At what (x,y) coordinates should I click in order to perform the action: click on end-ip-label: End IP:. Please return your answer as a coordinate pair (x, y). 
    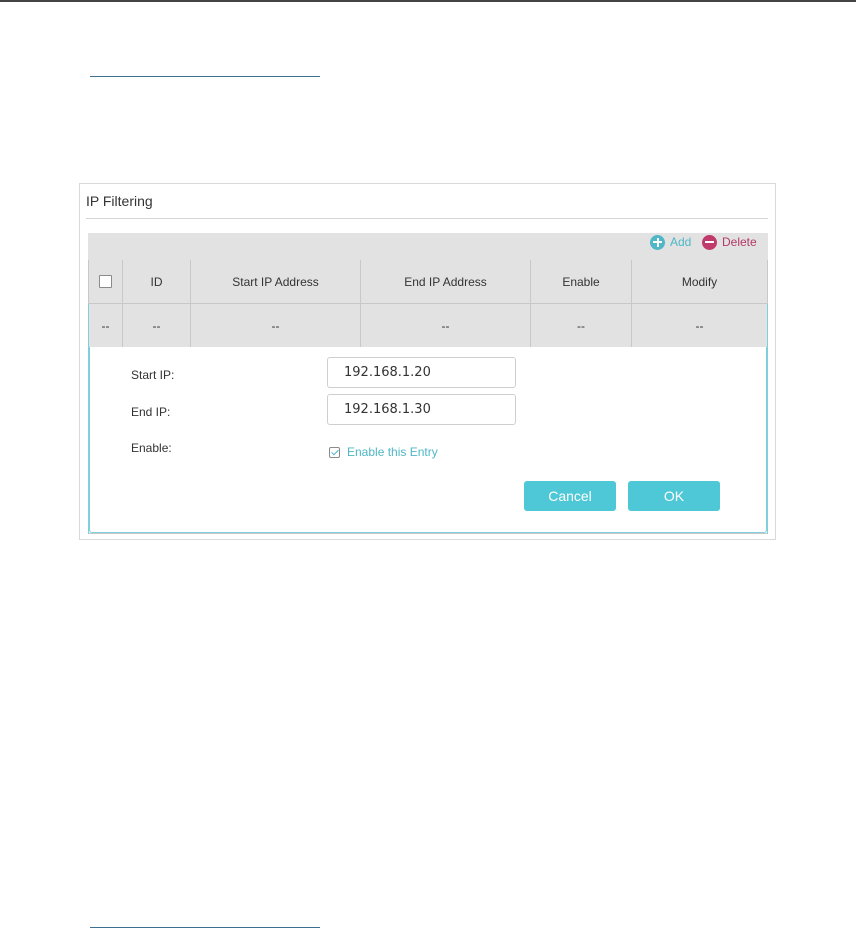
    Looking at the image, I should click on (151, 412).